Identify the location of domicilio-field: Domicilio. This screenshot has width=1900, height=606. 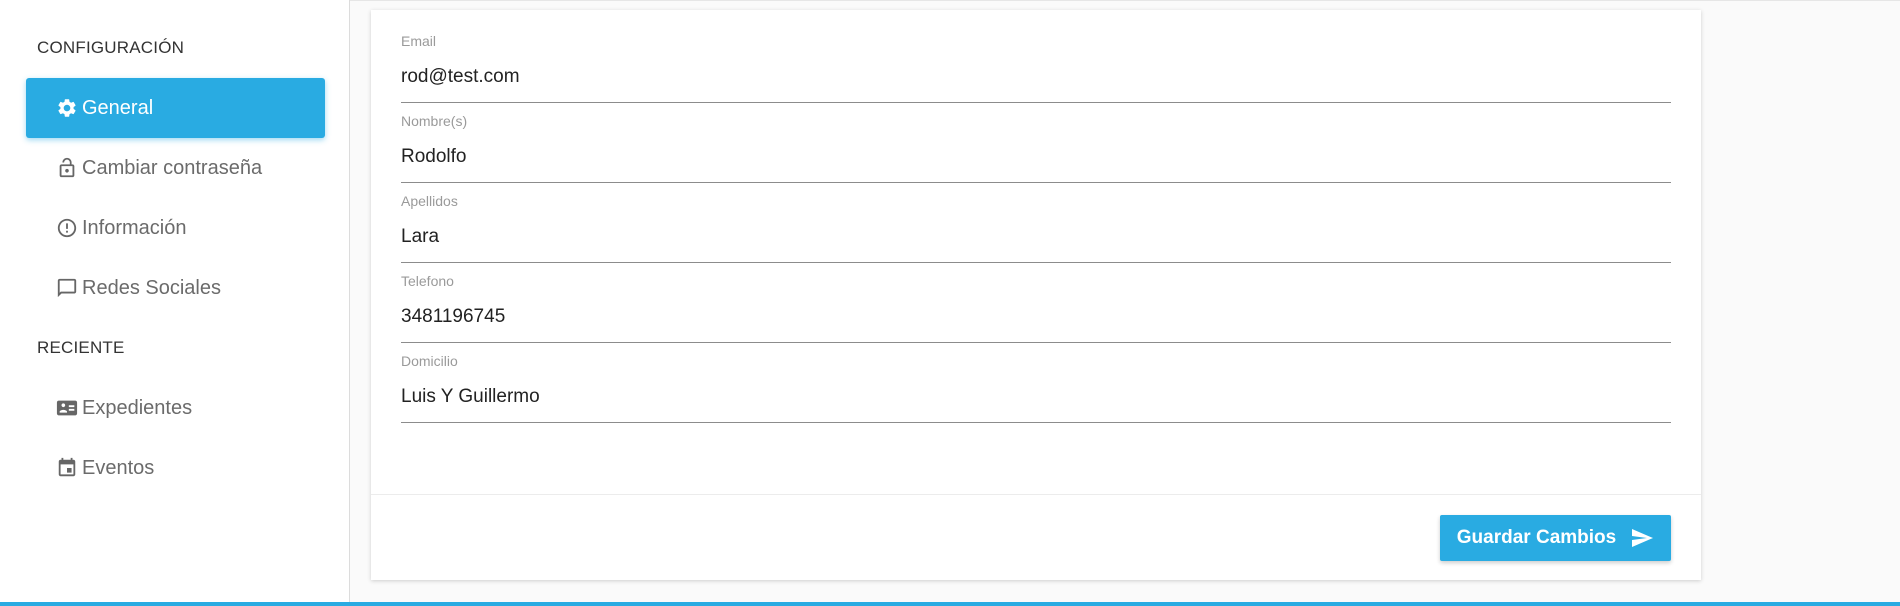
(1036, 388).